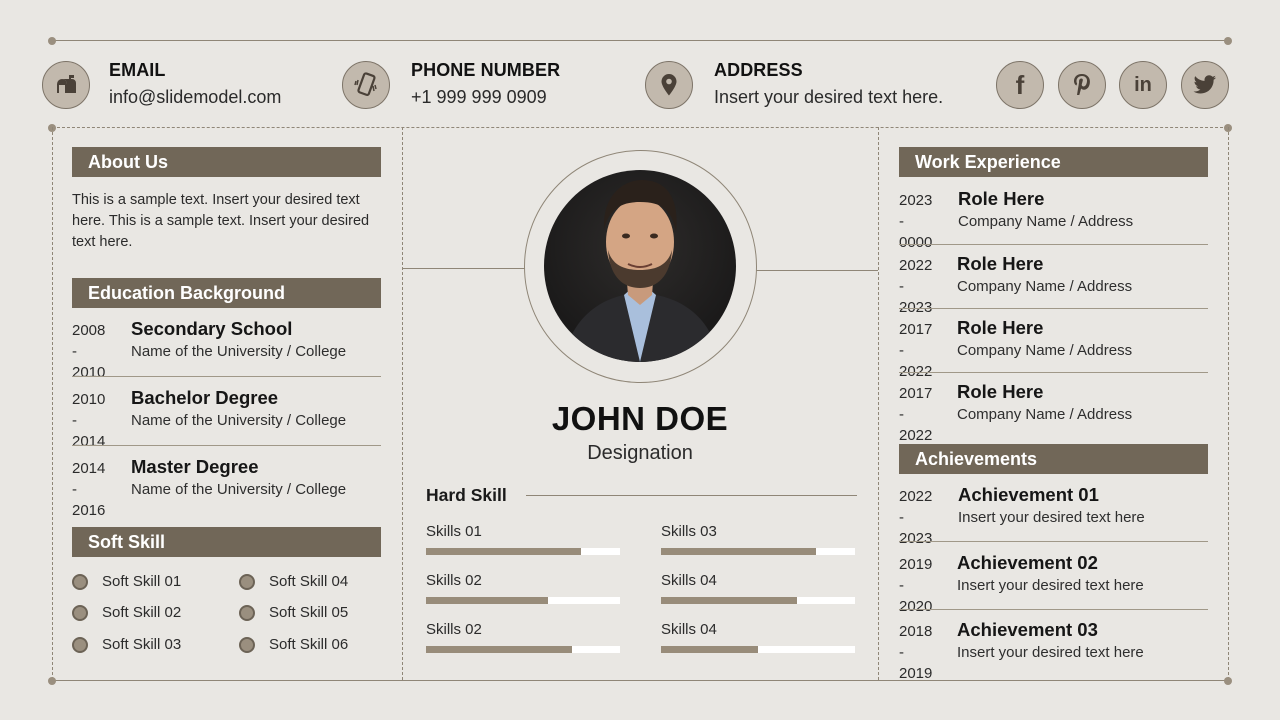 The image size is (1280, 720). I want to click on soft-skill-item: Soft Skill 03, so click(126, 644).